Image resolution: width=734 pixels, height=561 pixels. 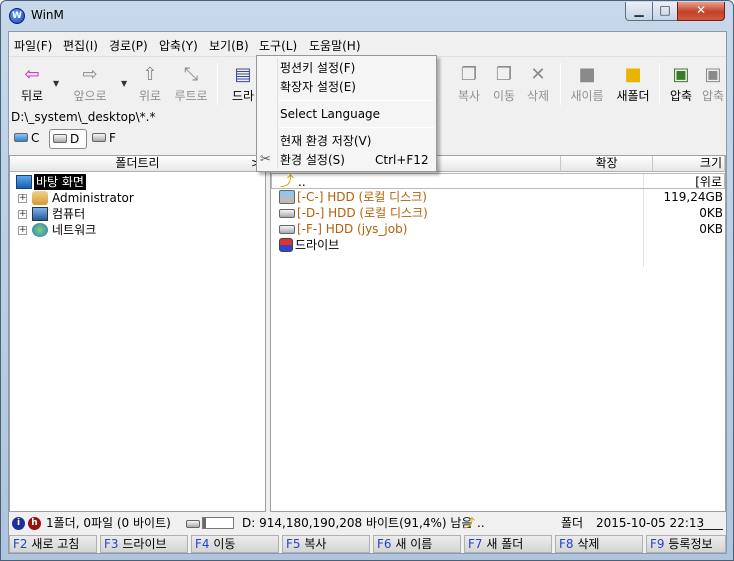 What do you see at coordinates (286, 245) in the screenshot?
I see `drives-icon` at bounding box center [286, 245].